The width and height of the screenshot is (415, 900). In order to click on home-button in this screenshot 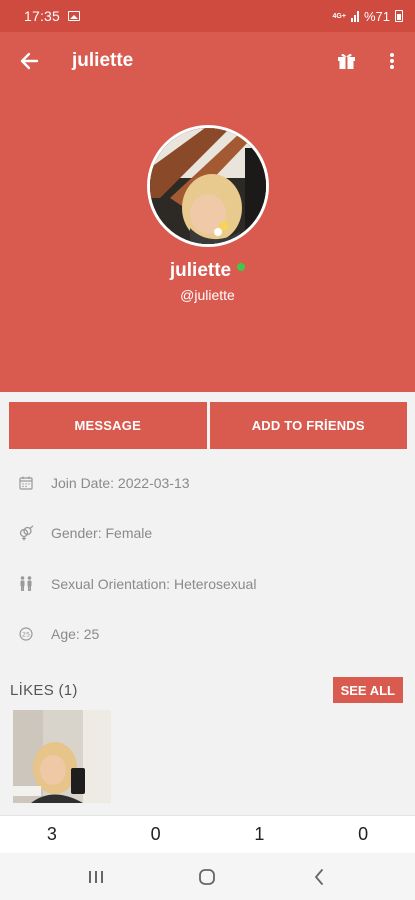, I will do `click(207, 877)`.